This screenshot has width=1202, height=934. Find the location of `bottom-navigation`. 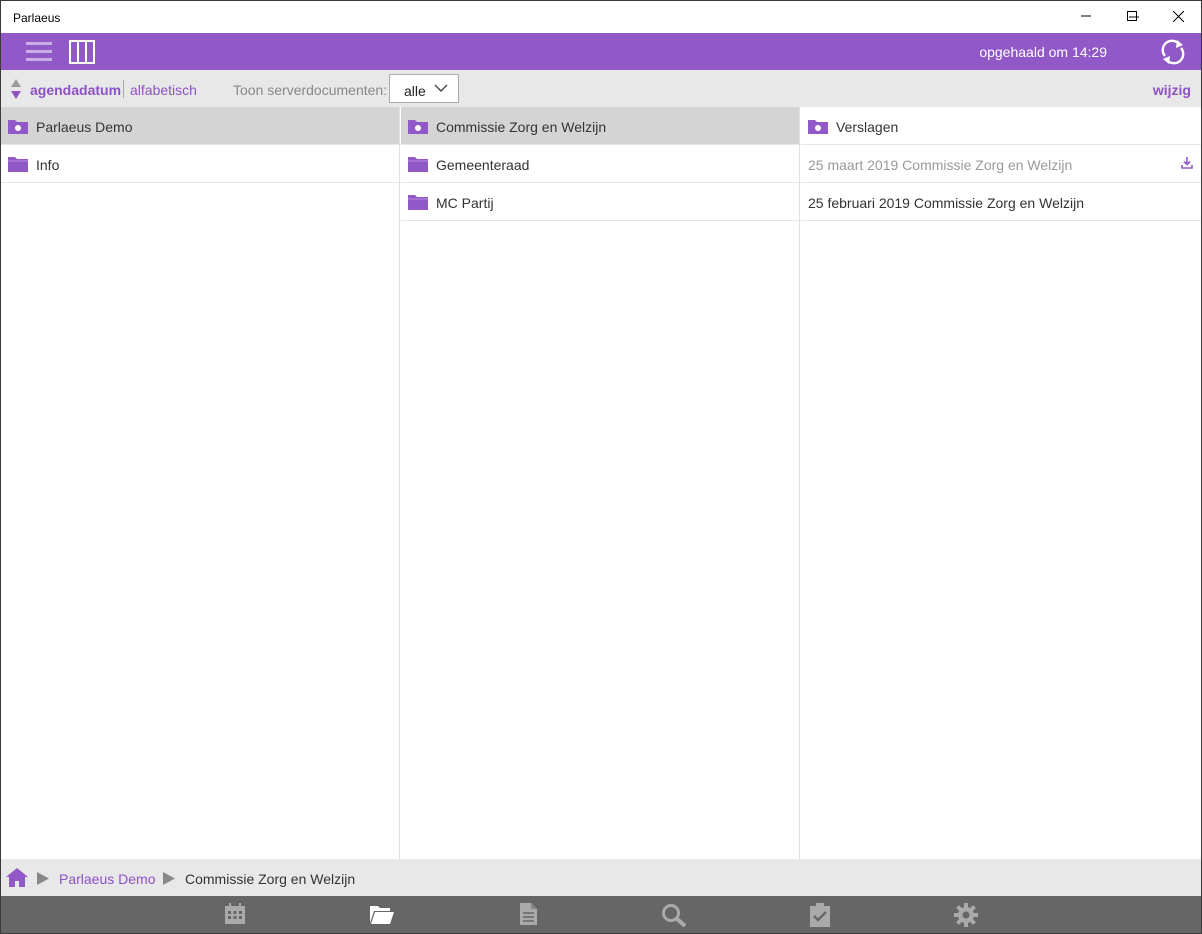

bottom-navigation is located at coordinates (601, 914).